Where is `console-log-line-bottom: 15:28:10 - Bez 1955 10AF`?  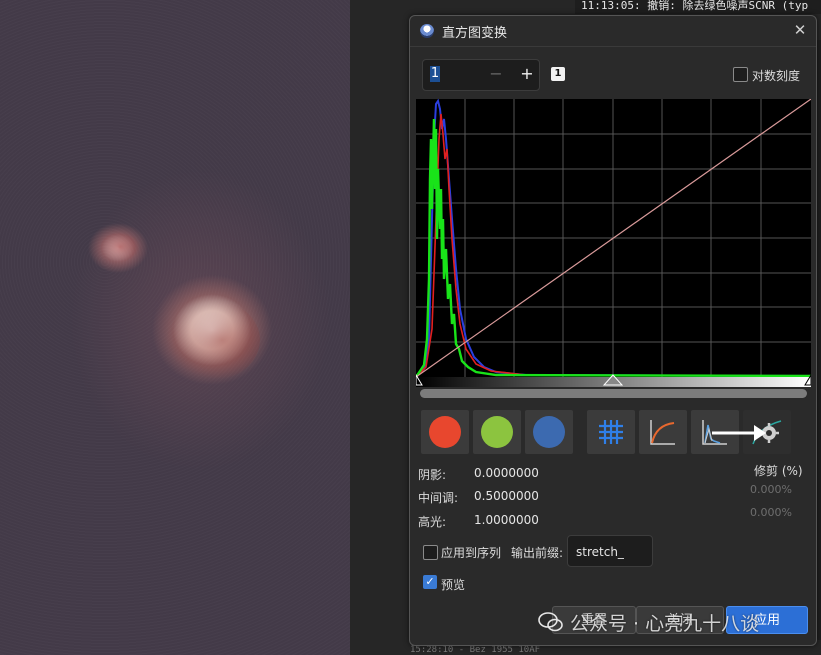
console-log-line-bottom: 15:28:10 - Bez 1955 10AF is located at coordinates (475, 650).